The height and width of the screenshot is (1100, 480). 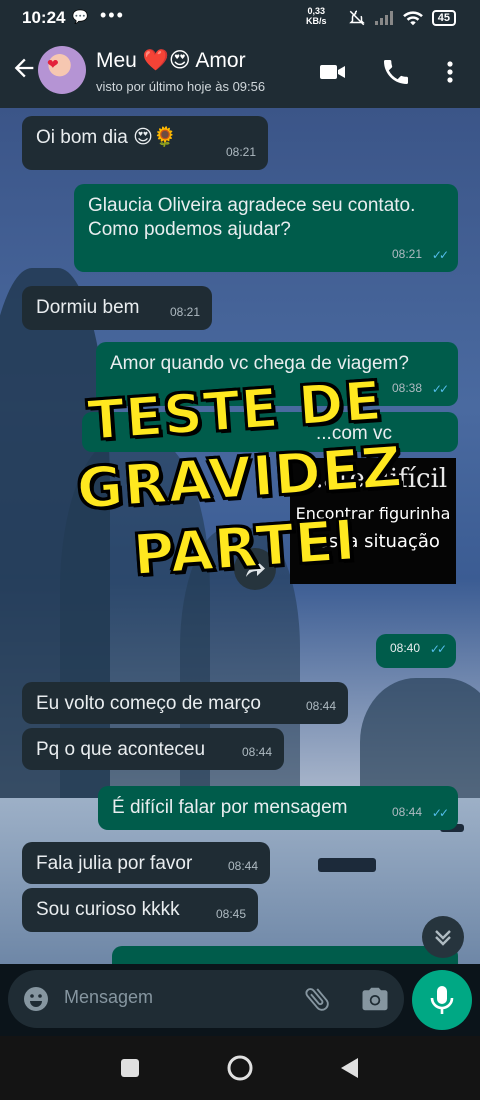 I want to click on chat-notification-icon: 💬, so click(x=80, y=16).